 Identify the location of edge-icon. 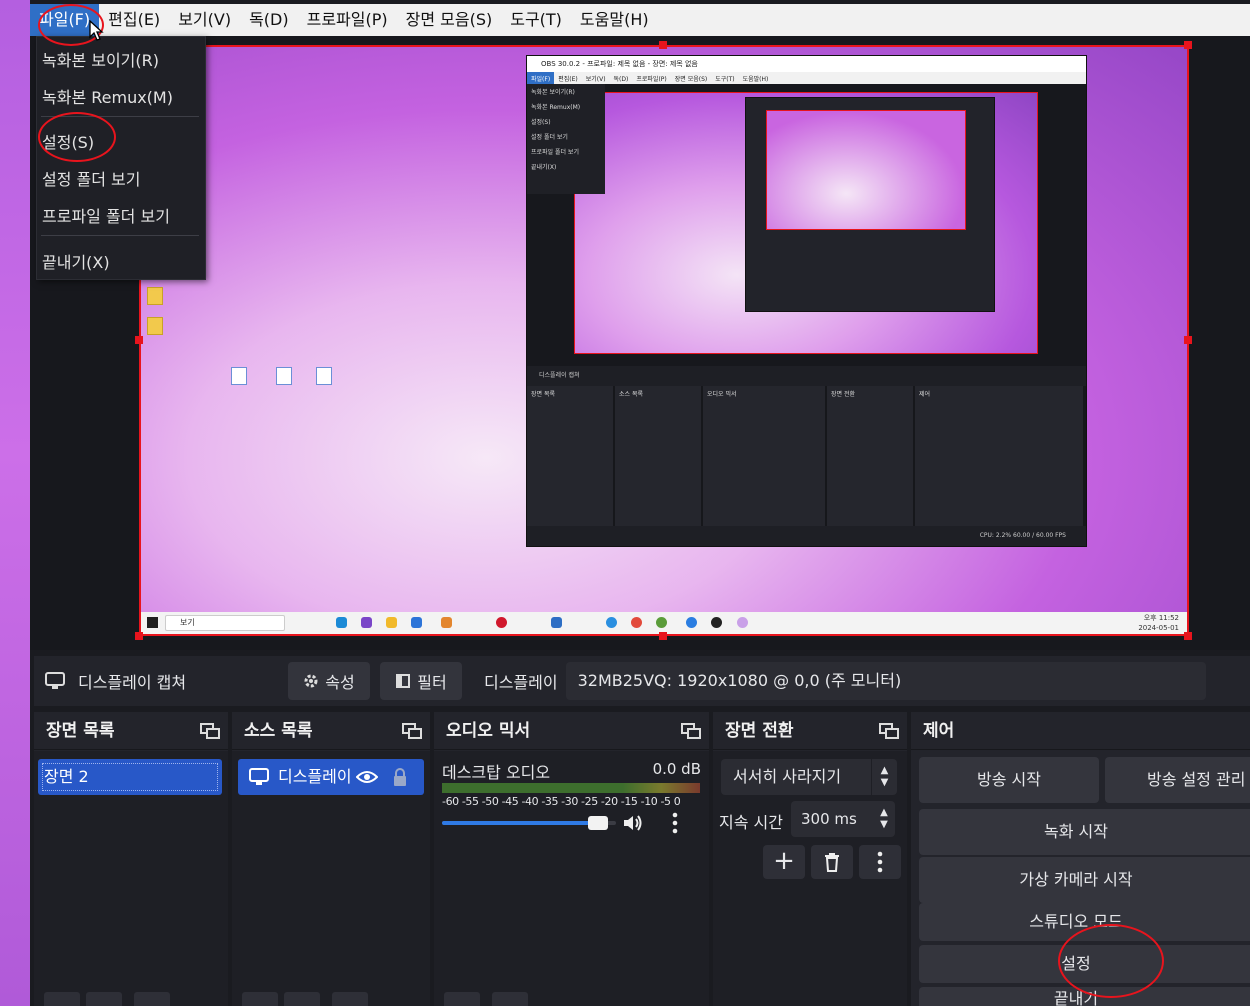
(341, 622).